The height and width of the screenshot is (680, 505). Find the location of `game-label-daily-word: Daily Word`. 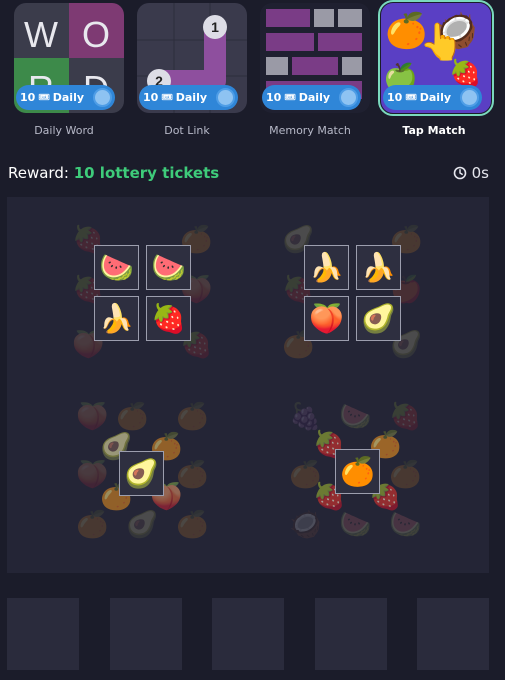

game-label-daily-word: Daily Word is located at coordinates (64, 130).